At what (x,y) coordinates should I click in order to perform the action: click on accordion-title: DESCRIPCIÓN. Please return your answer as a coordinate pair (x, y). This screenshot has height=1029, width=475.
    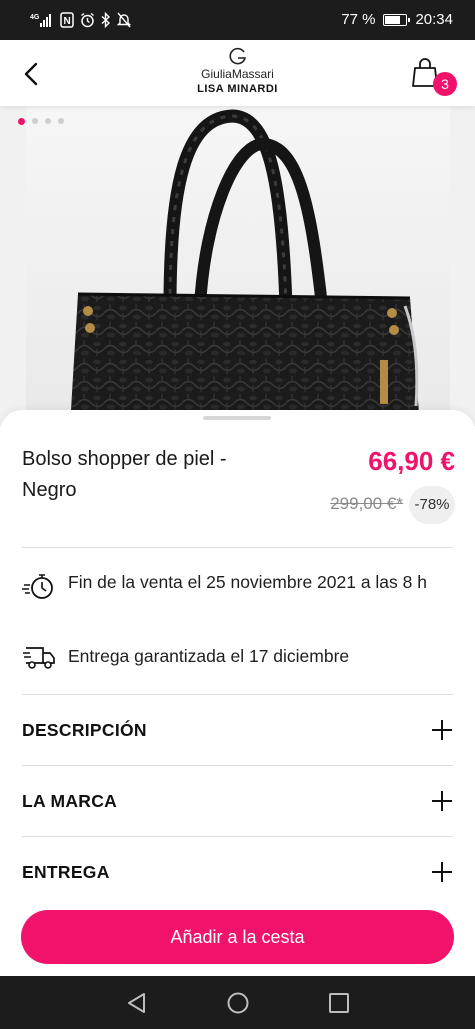
    Looking at the image, I should click on (84, 729).